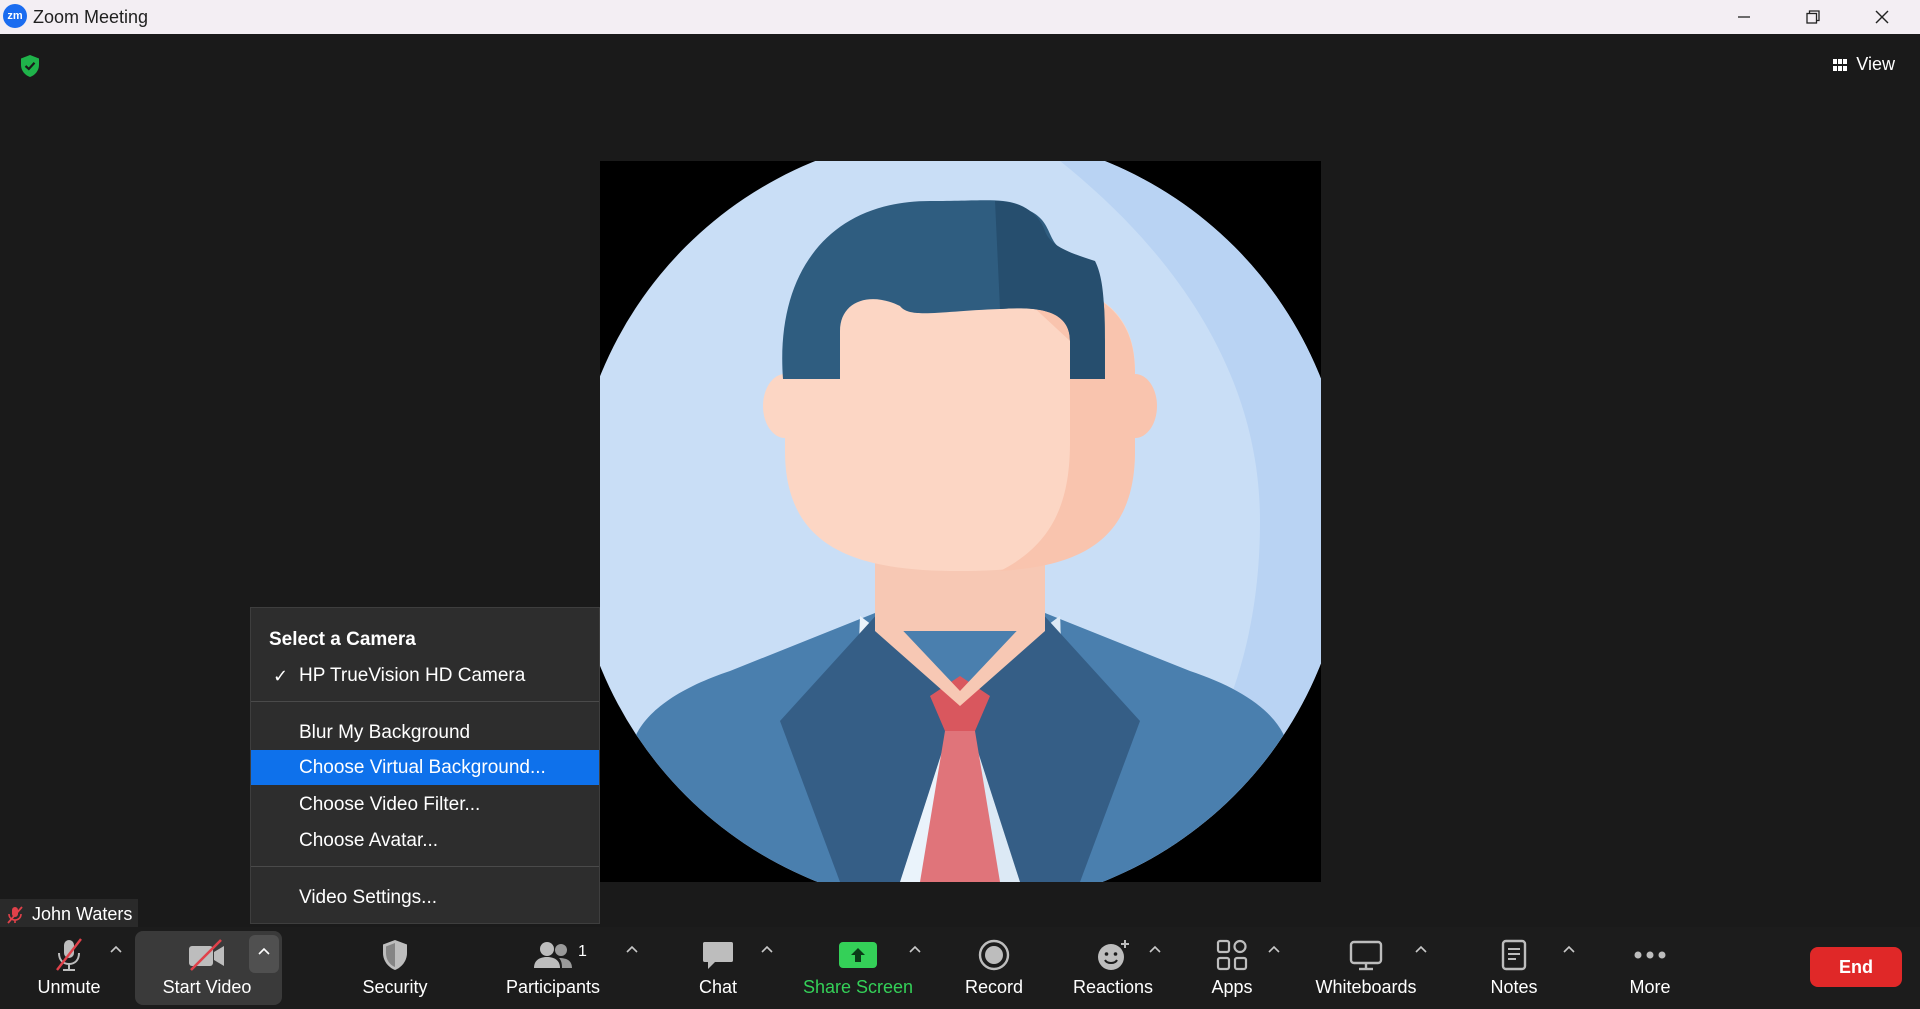  Describe the element at coordinates (207, 987) in the screenshot. I see `start-video-label: Start Video` at that location.